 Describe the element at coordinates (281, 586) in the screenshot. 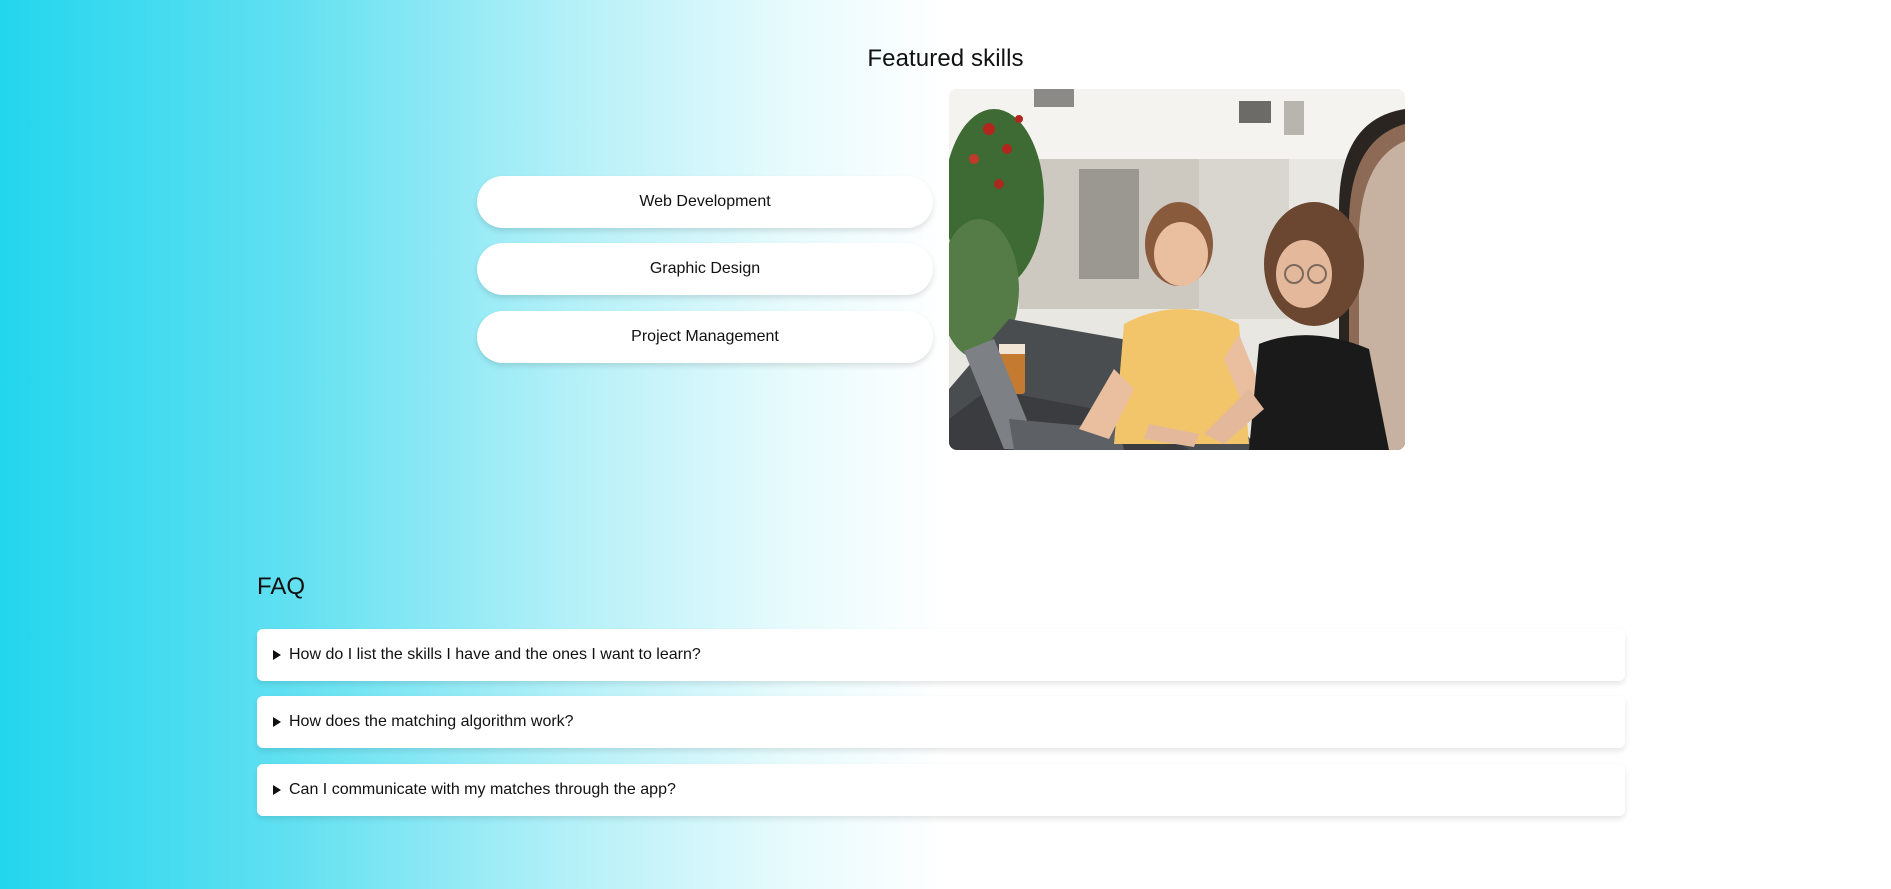

I see `faq-title: FAQ` at that location.